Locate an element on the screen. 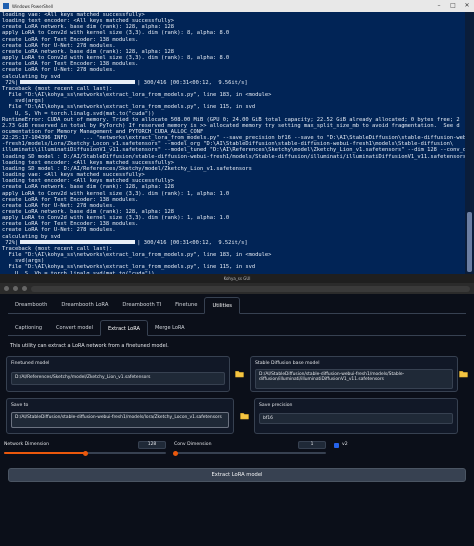  powershell-title: Windows PowerShell is located at coordinates (32, 6).